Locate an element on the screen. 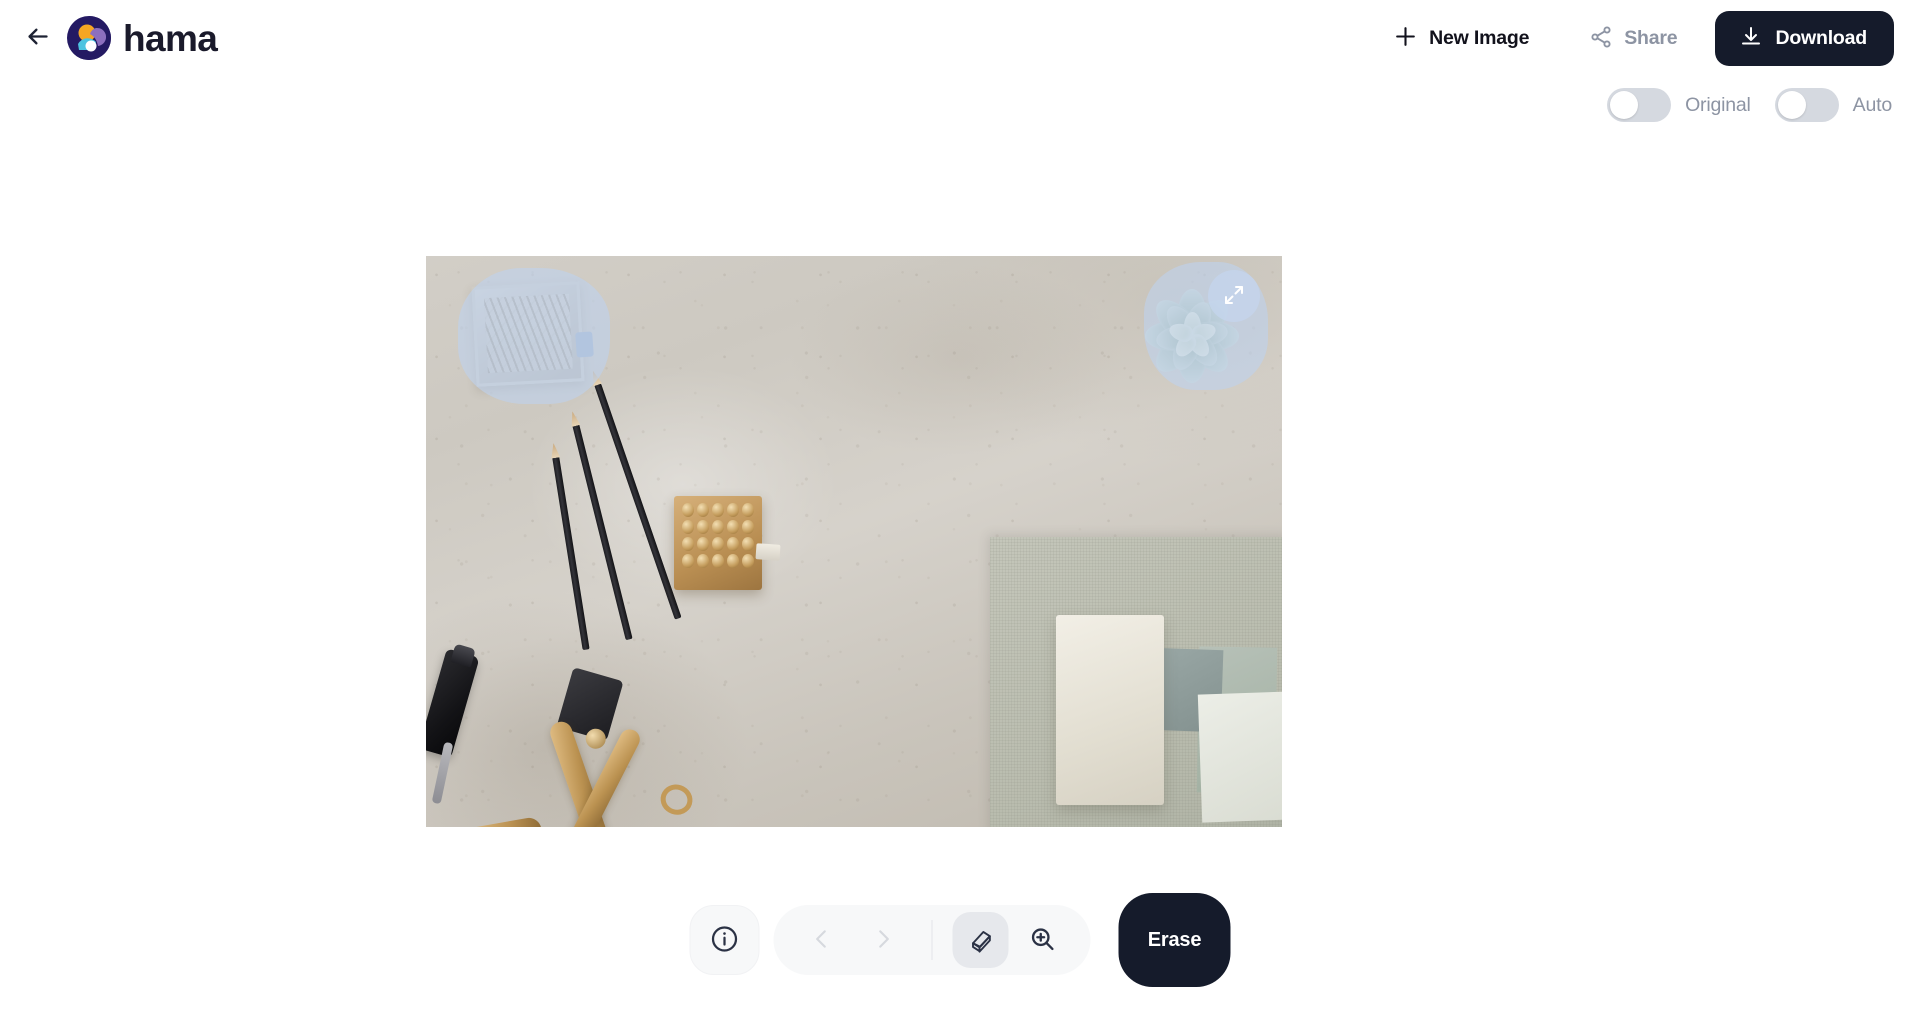 This screenshot has height=1019, width=1920. toolbar-divider is located at coordinates (932, 940).